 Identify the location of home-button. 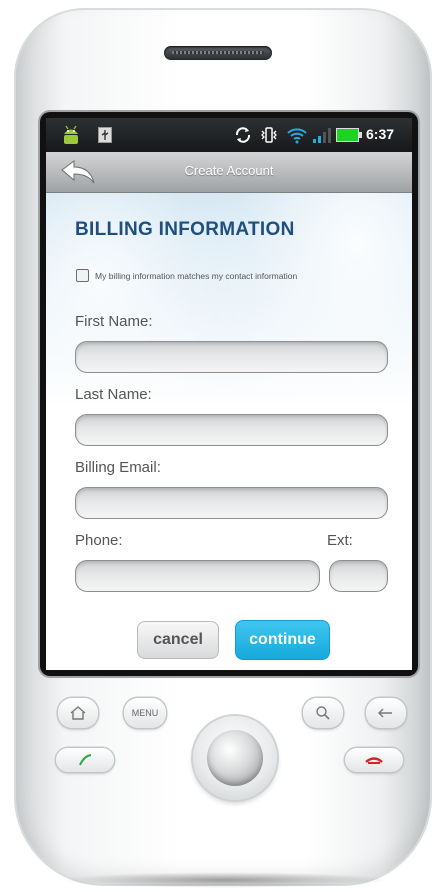
(78, 713).